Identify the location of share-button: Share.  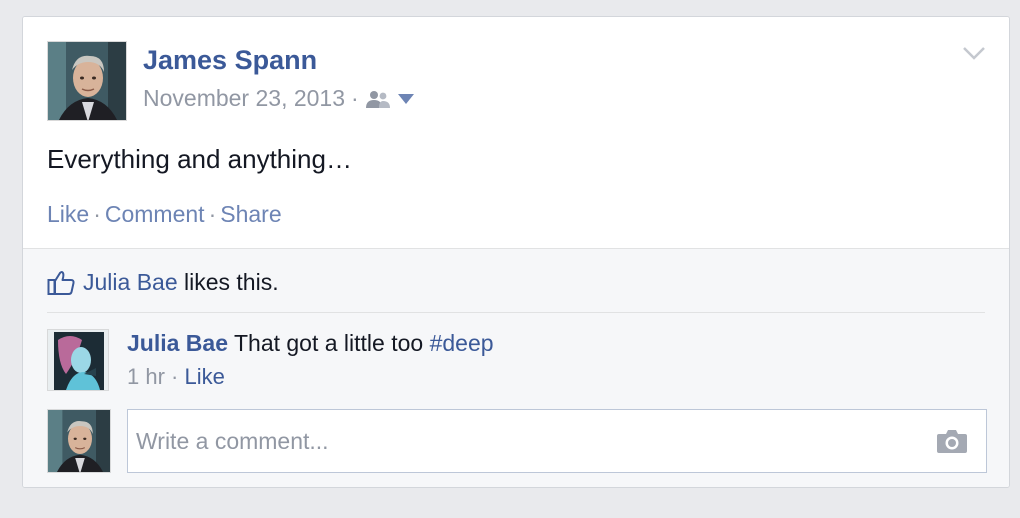
(250, 214).